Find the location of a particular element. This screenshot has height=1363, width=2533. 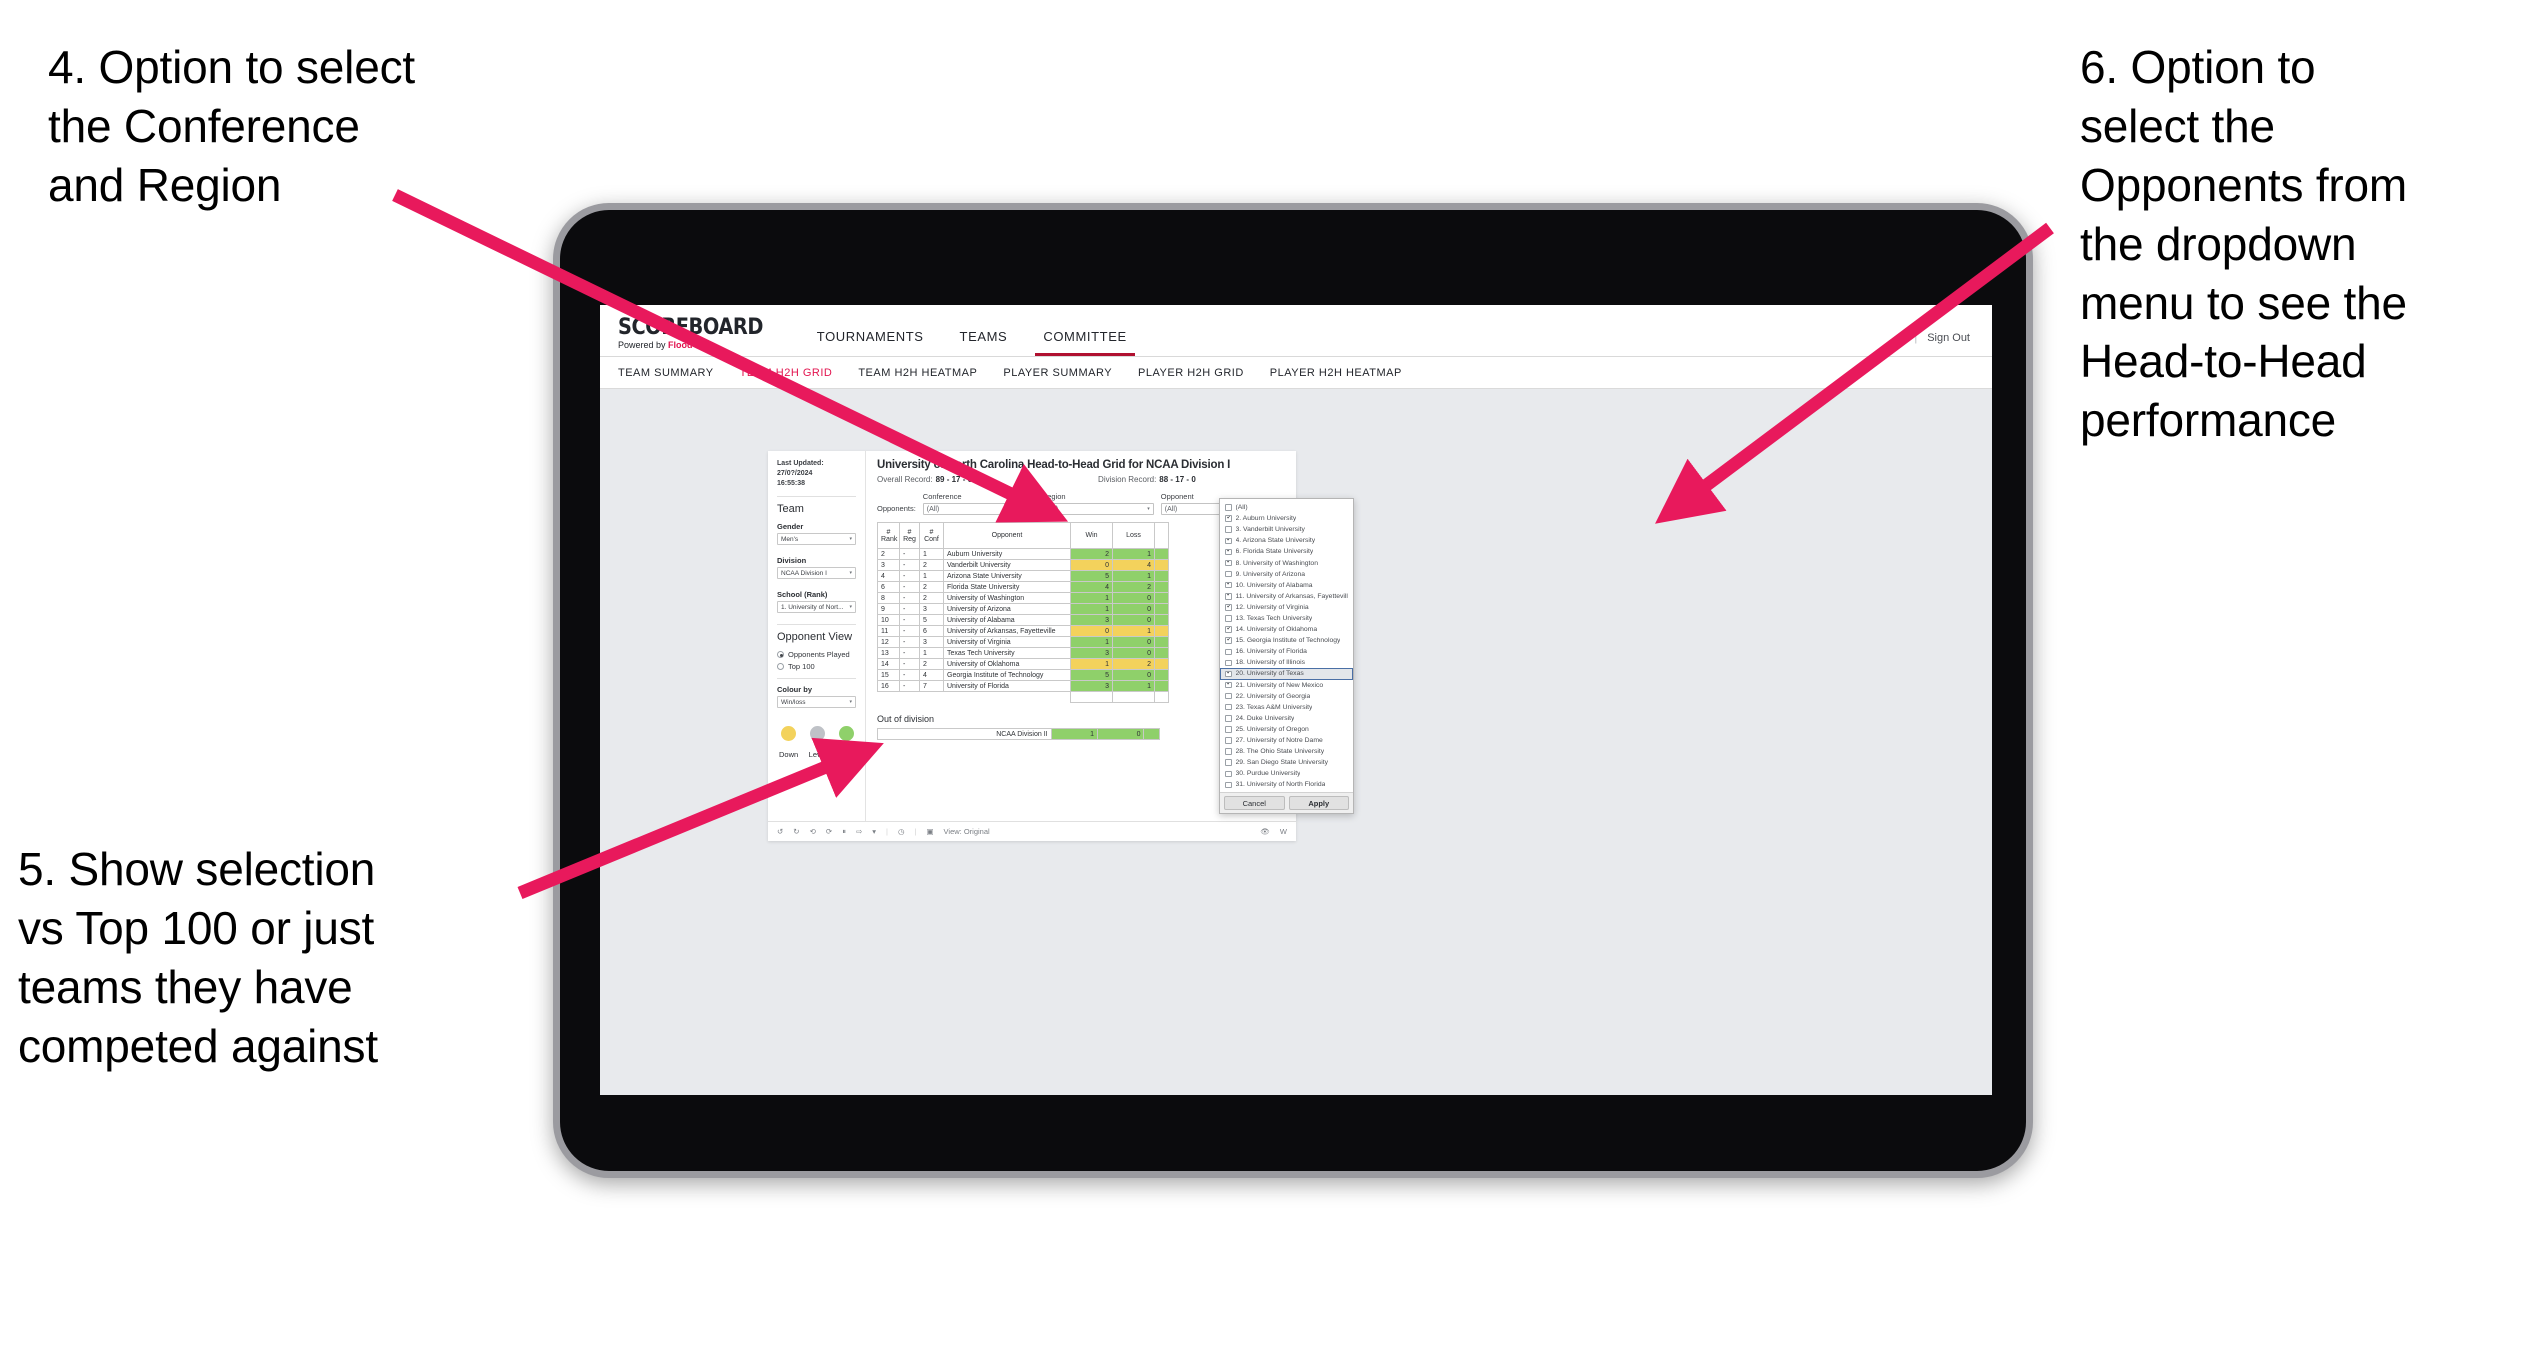

nav-item-tournaments: TOURNAMENTS is located at coordinates (870, 342).